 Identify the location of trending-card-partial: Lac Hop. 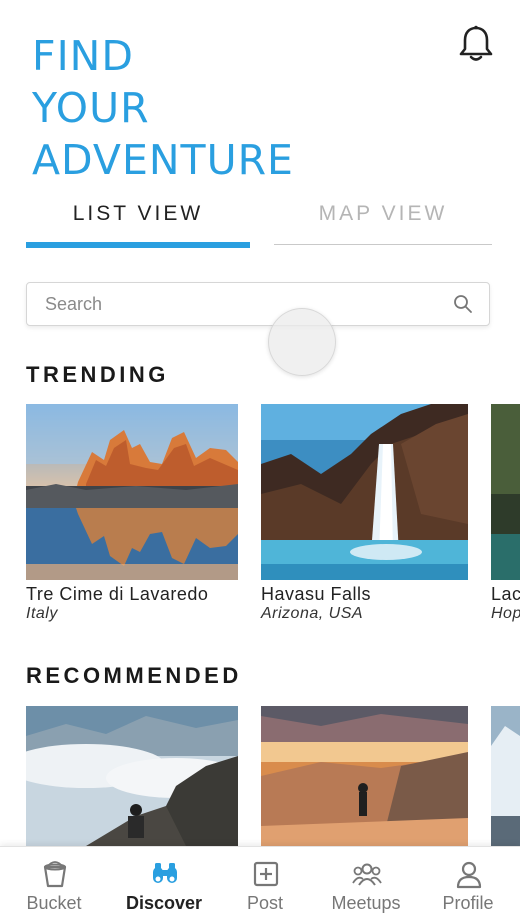
(505, 513).